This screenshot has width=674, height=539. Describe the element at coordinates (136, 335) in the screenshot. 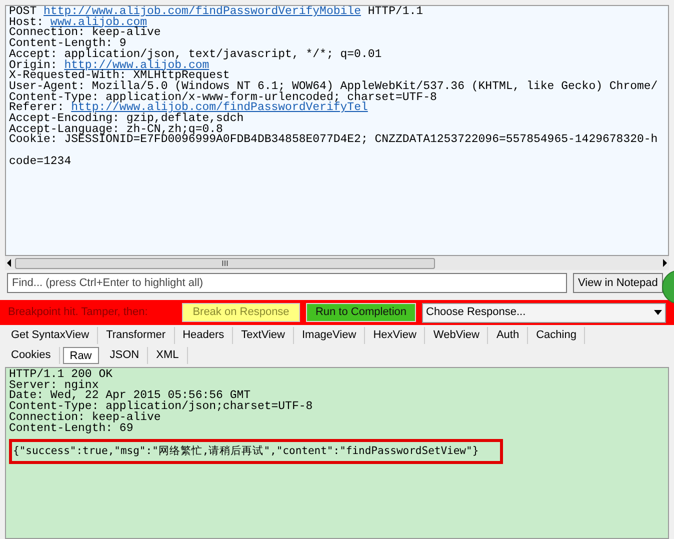

I see `view-tab: Transformer` at that location.